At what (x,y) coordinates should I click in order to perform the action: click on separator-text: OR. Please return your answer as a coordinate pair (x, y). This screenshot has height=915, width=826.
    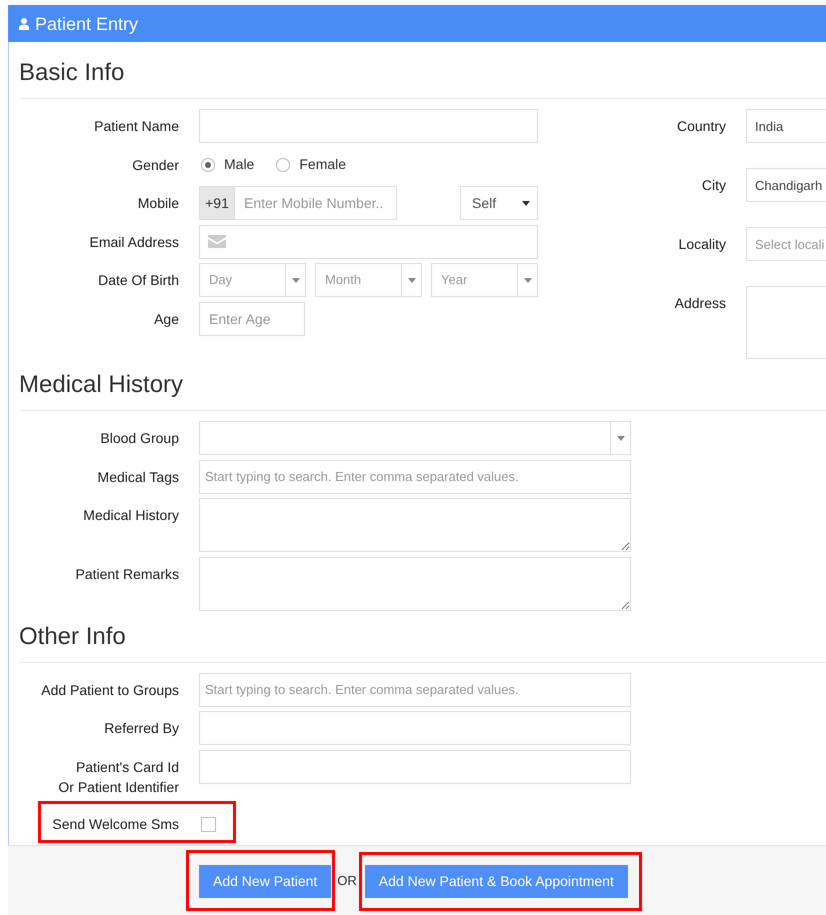
    Looking at the image, I should click on (347, 881).